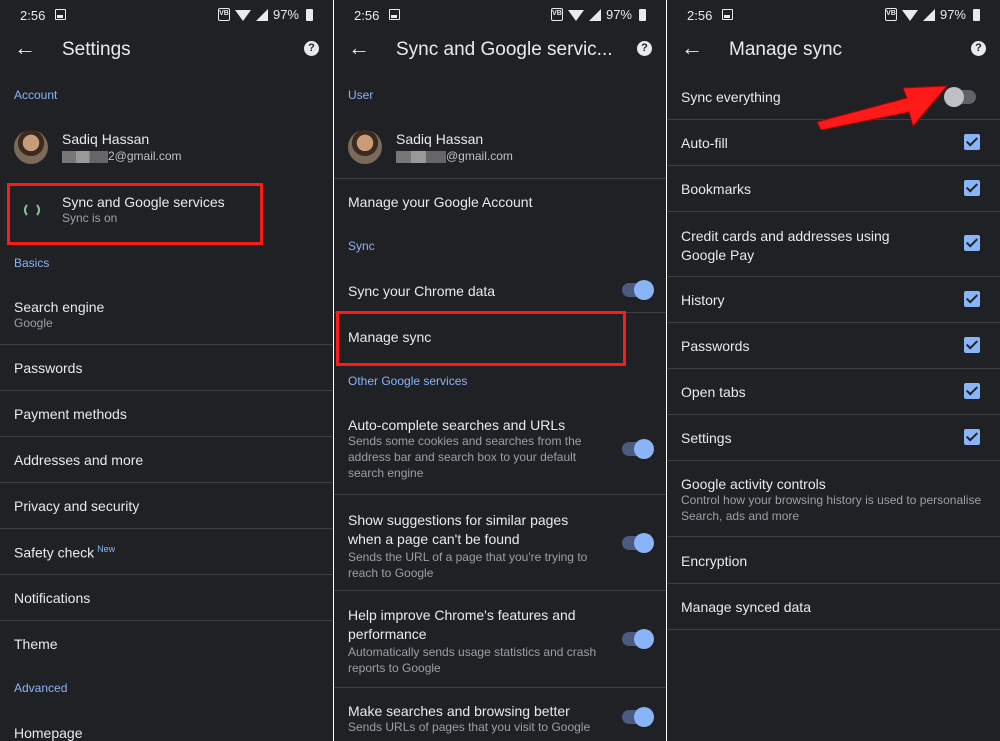 This screenshot has width=1000, height=741. Describe the element at coordinates (638, 449) in the screenshot. I see `autocomplete-toggle` at that location.